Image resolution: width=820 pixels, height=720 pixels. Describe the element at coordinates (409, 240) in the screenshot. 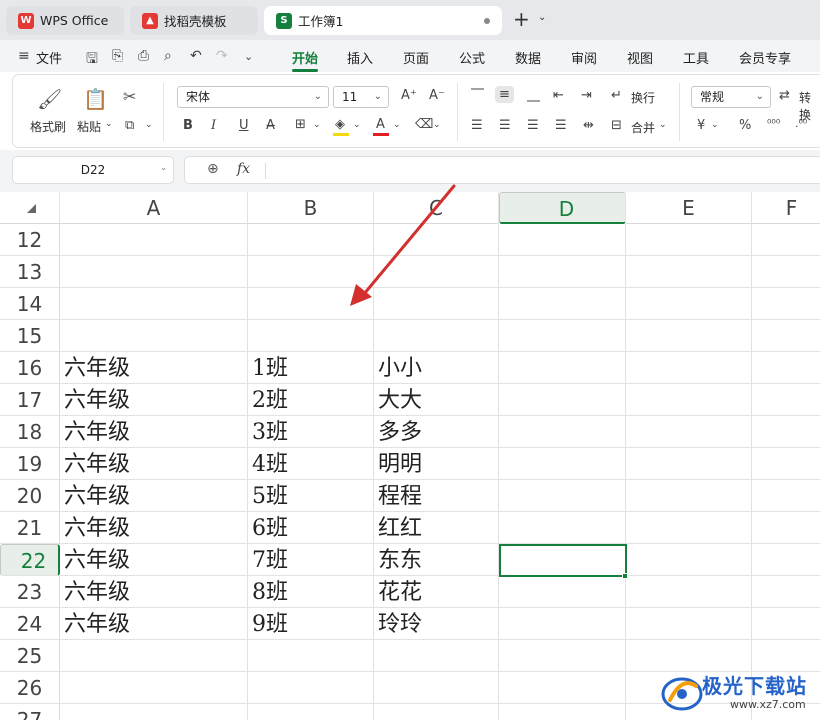

I see `annotation-arrow-line` at that location.